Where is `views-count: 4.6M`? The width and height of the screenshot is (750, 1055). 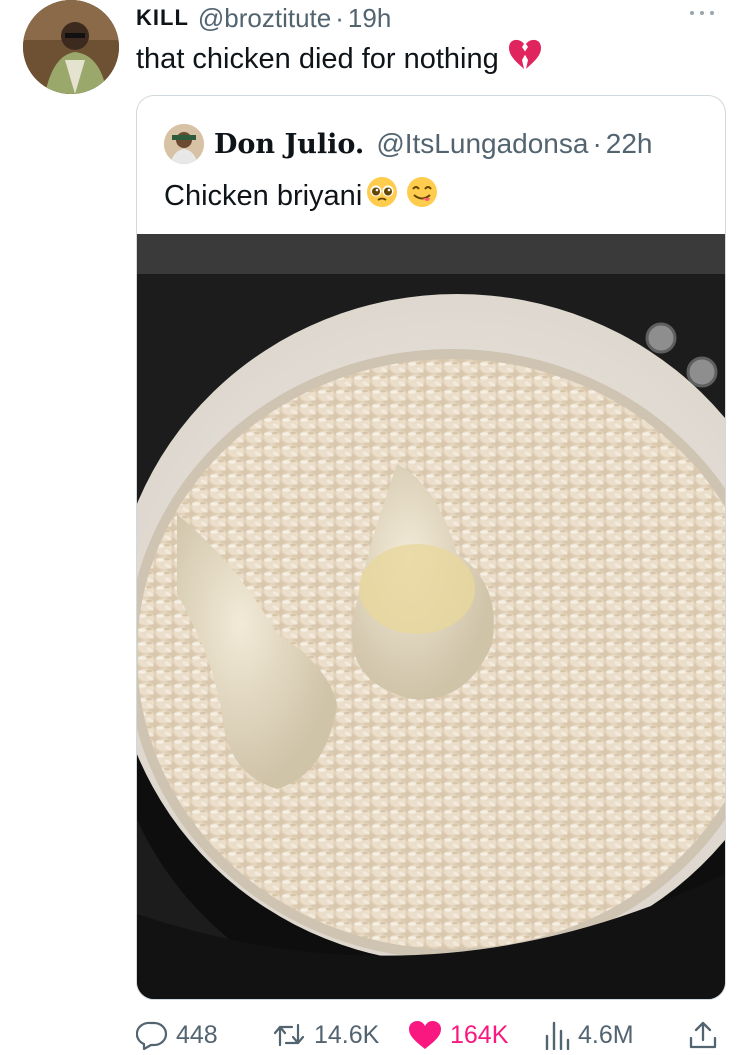 views-count: 4.6M is located at coordinates (606, 1034).